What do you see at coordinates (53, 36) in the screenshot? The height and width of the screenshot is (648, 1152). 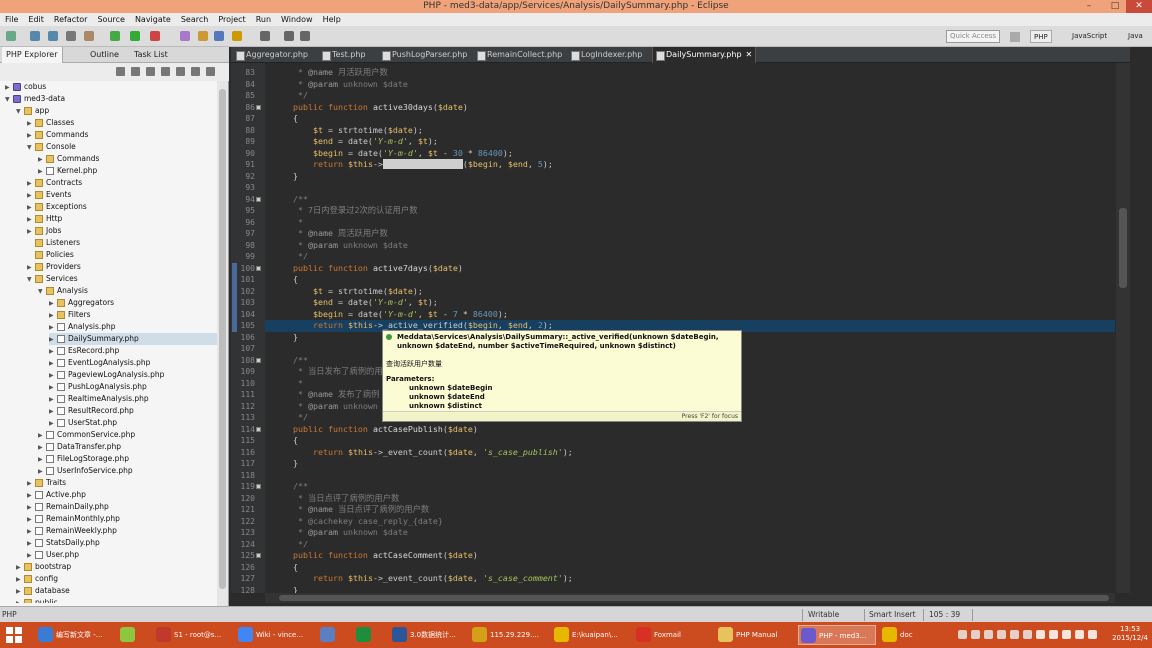 I see `save-all-icon` at bounding box center [53, 36].